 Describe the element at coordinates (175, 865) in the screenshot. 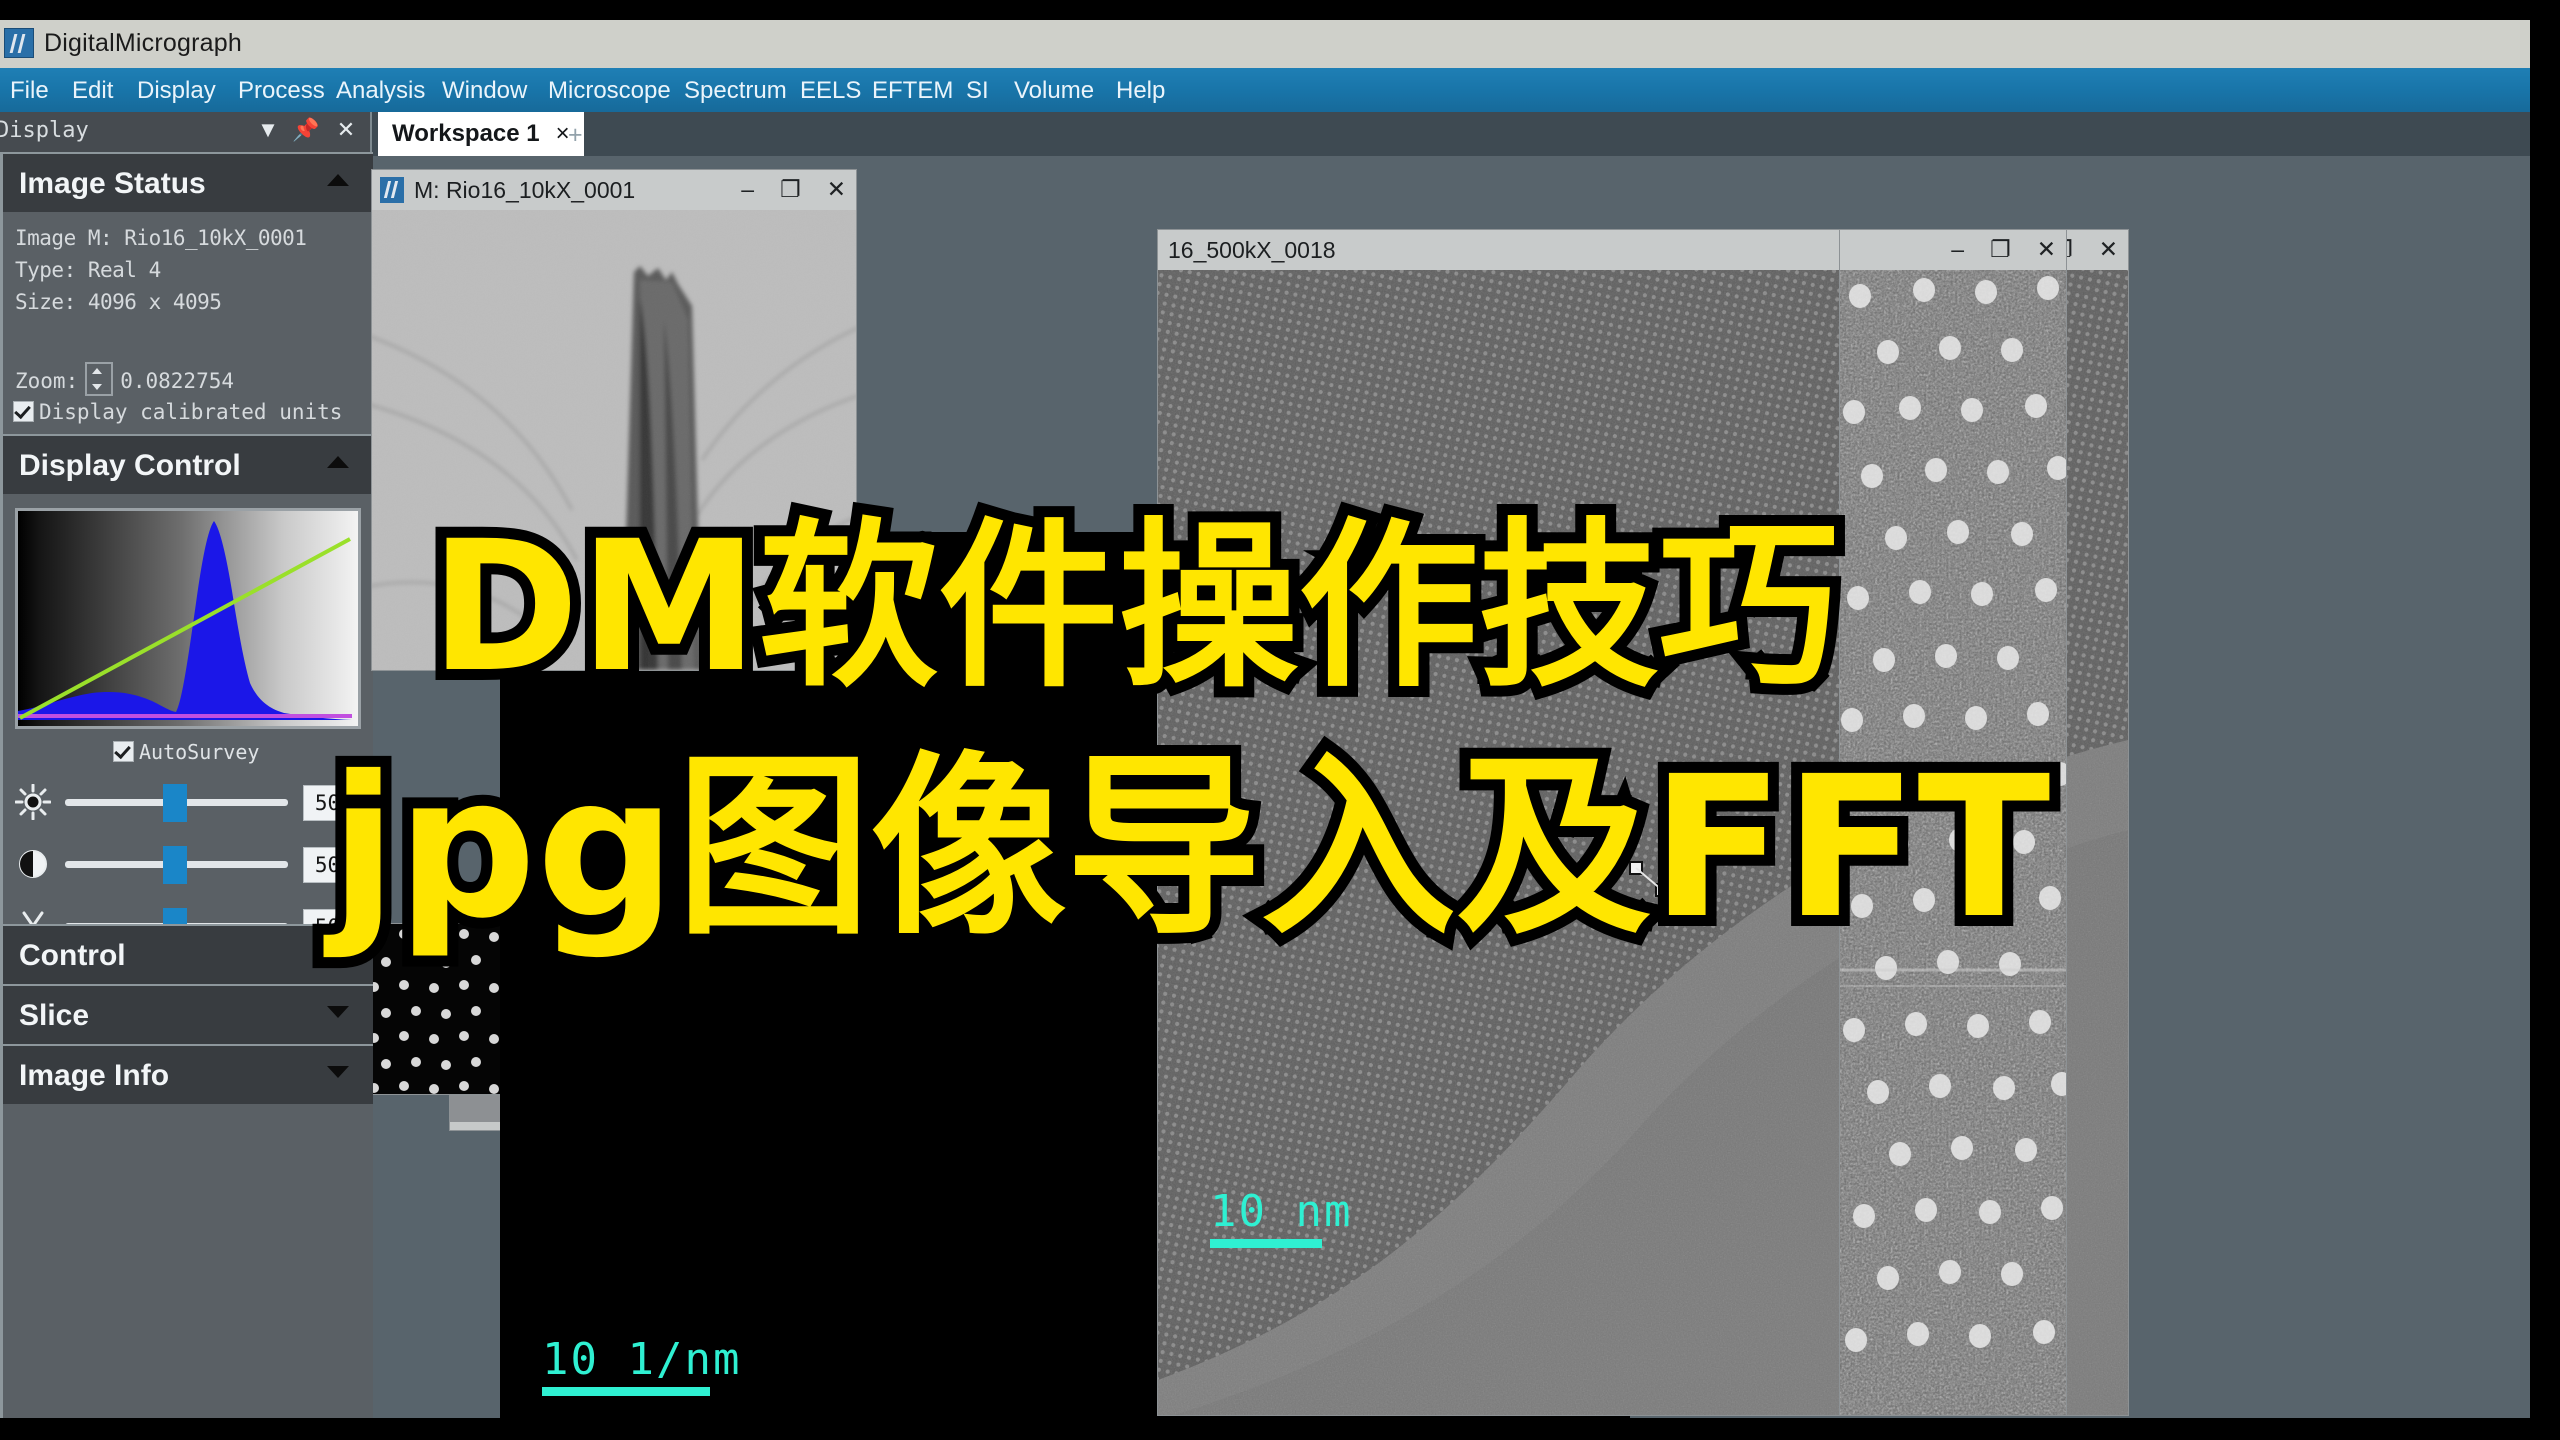

I see `contrast-slider-knob` at that location.